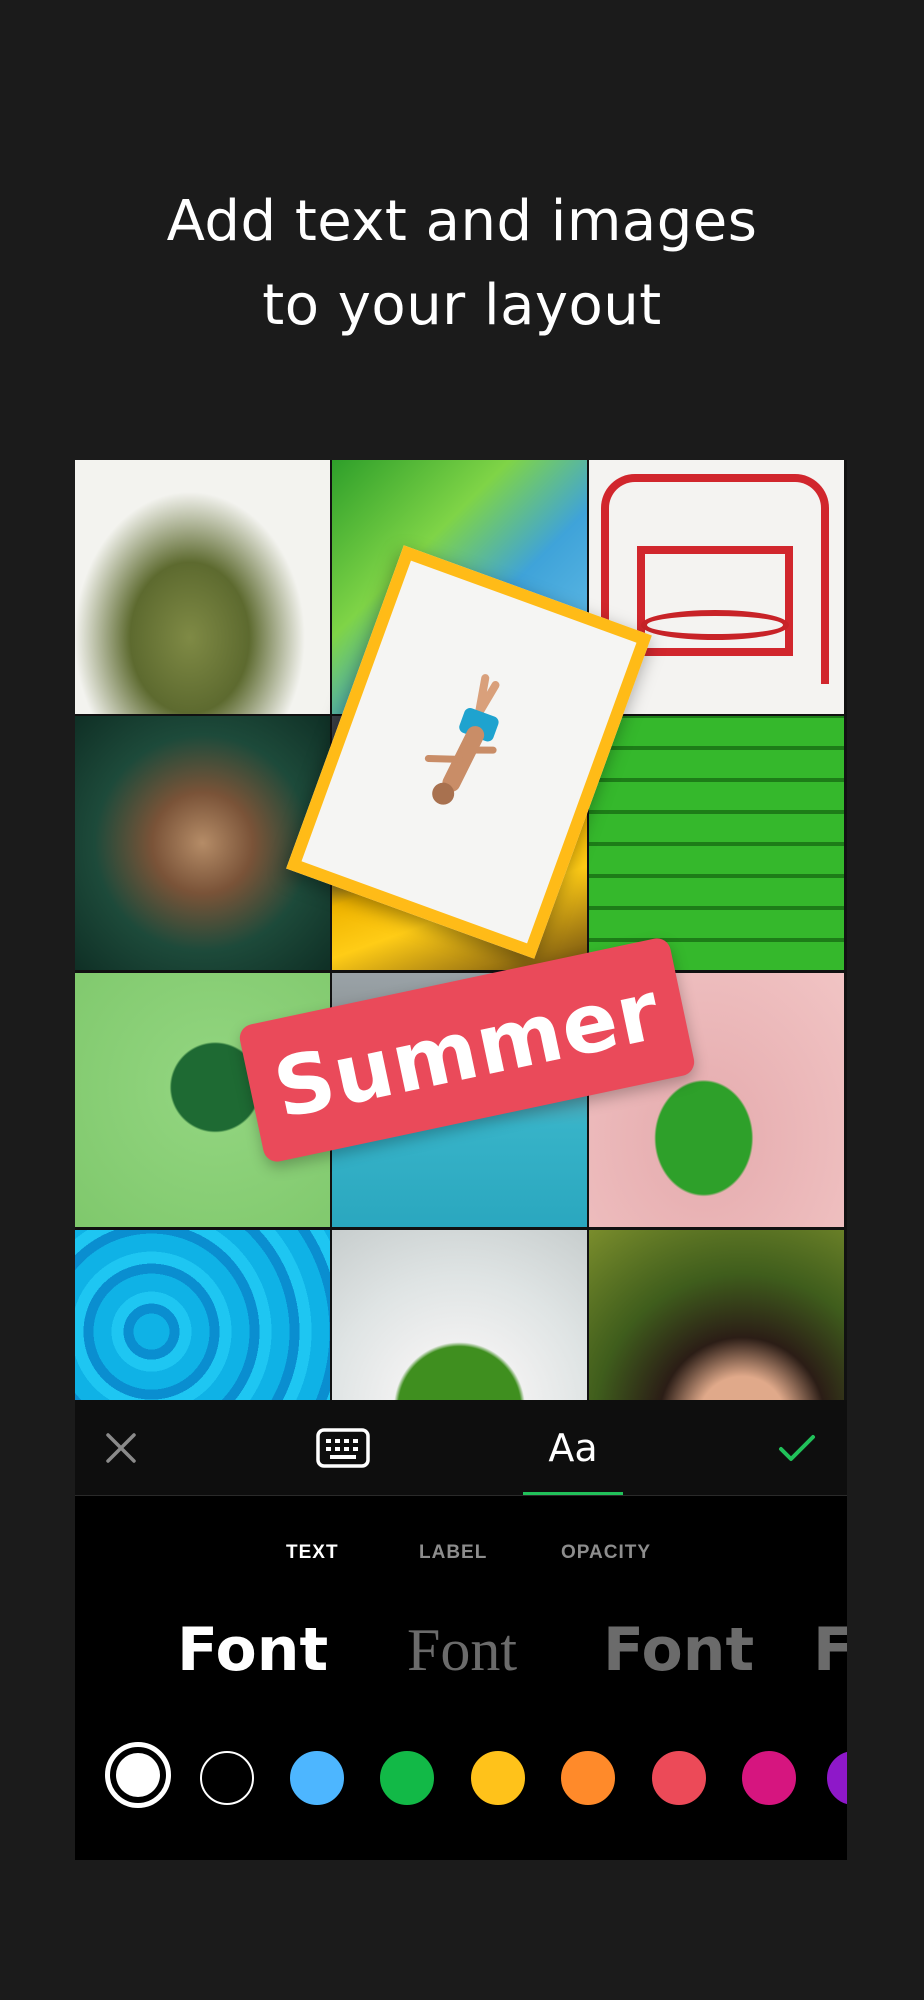 The image size is (924, 2000). What do you see at coordinates (453, 1553) in the screenshot?
I see `tab-label: LABEL` at bounding box center [453, 1553].